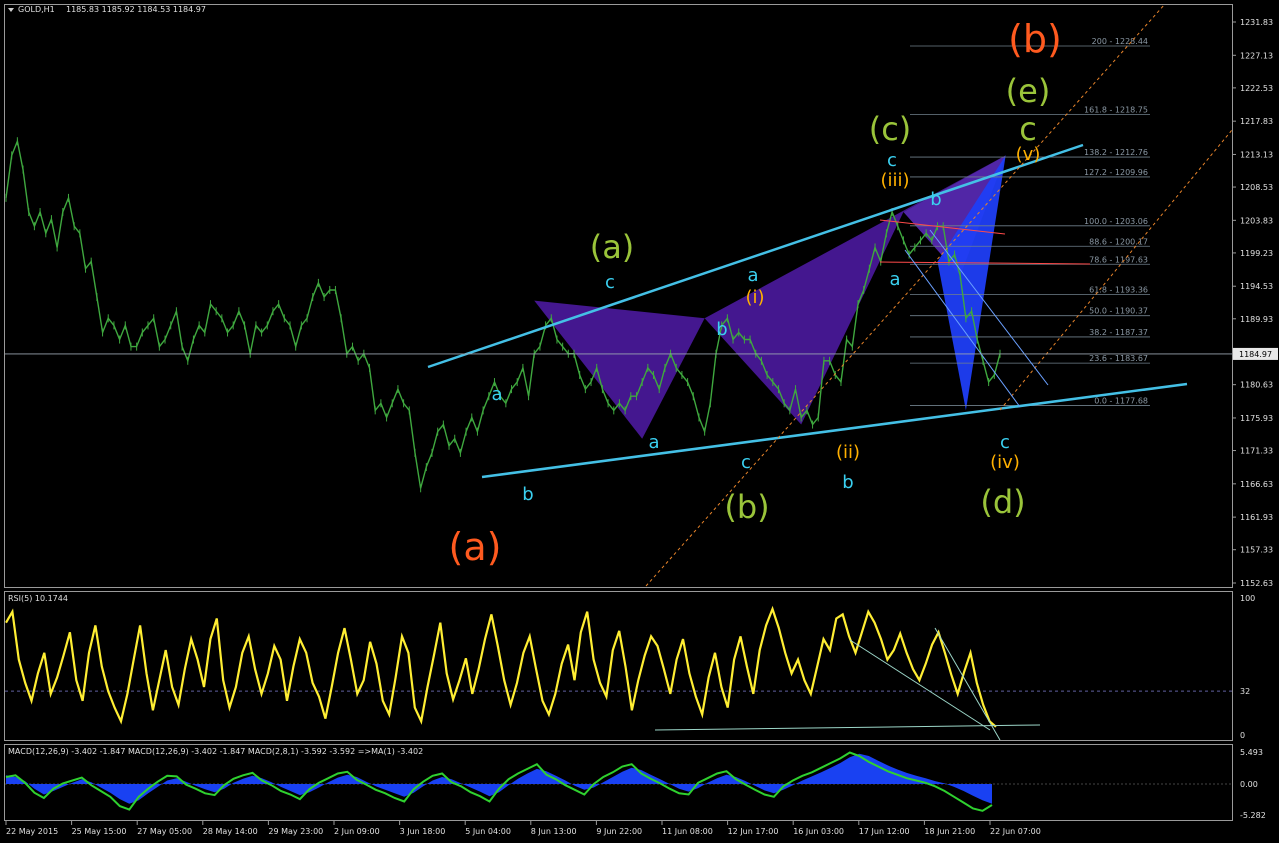 This screenshot has width=1279, height=843. Describe the element at coordinates (1005, 462) in the screenshot. I see `wave-label: (iv)` at that location.